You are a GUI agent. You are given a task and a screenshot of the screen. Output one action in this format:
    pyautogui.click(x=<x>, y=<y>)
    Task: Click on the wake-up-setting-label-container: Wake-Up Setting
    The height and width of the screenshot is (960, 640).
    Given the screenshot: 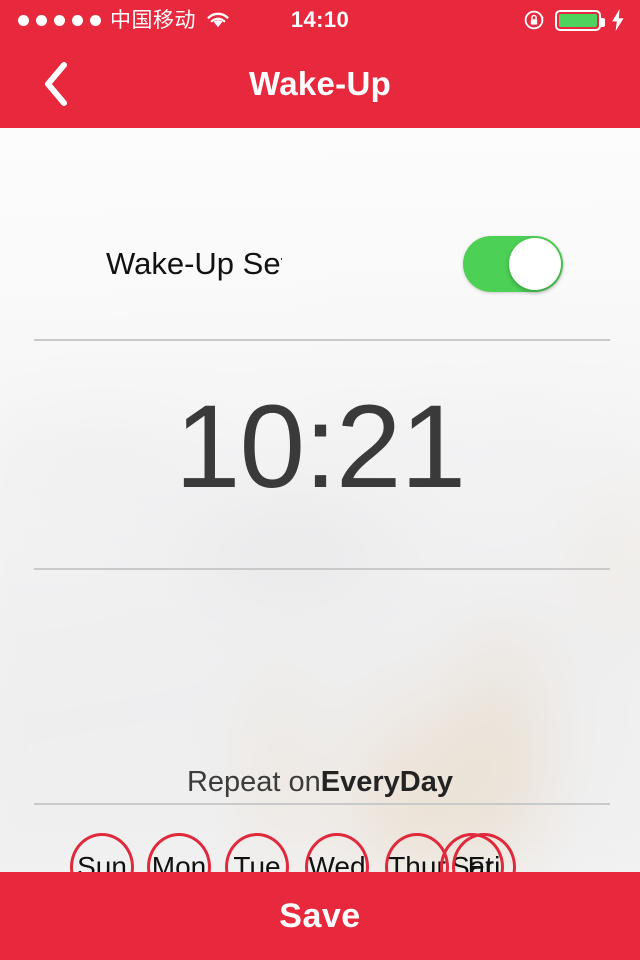 What is the action you would take?
    pyautogui.click(x=194, y=263)
    